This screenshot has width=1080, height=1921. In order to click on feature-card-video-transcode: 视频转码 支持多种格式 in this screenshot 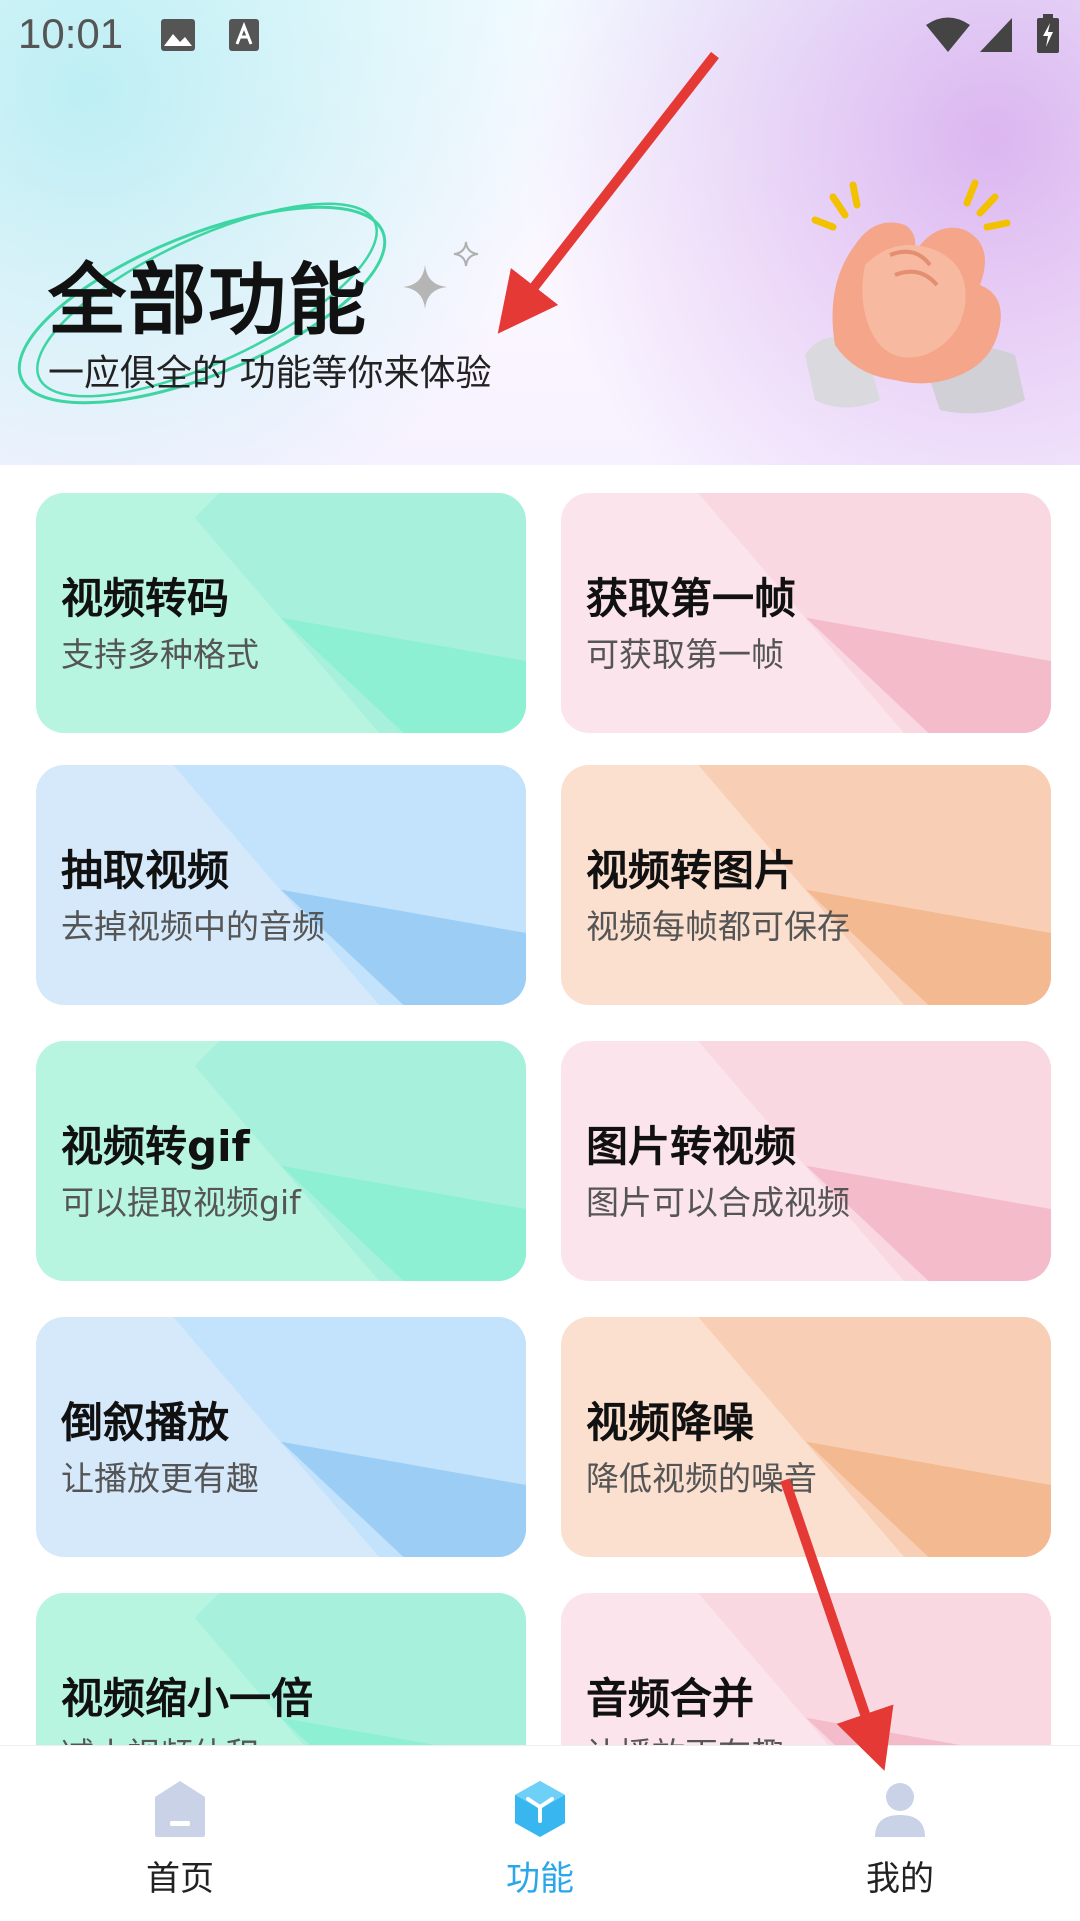, I will do `click(281, 613)`.